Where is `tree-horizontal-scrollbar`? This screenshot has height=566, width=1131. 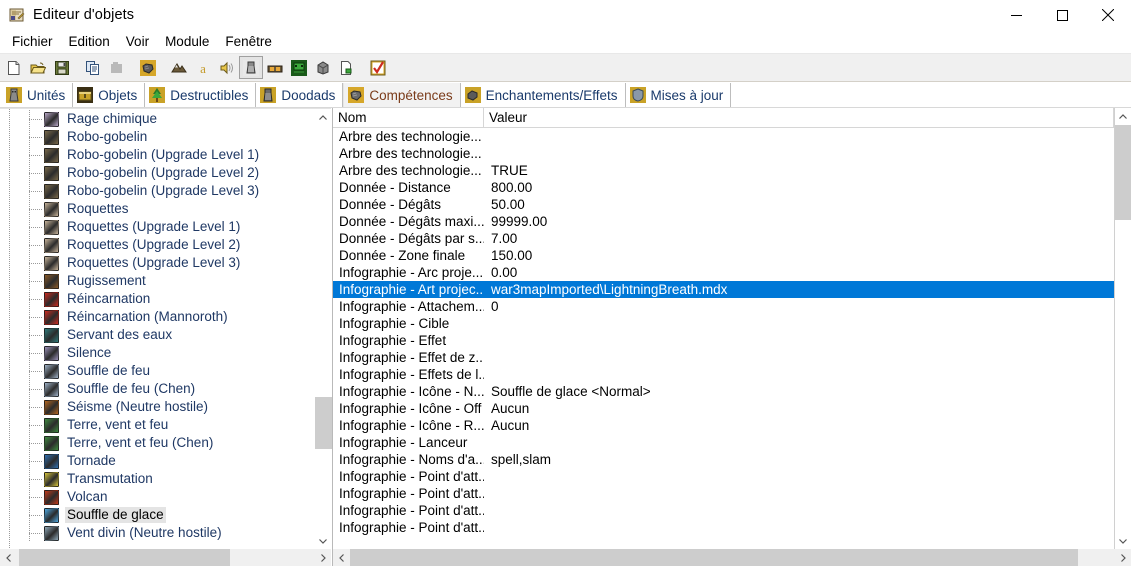 tree-horizontal-scrollbar is located at coordinates (165, 557).